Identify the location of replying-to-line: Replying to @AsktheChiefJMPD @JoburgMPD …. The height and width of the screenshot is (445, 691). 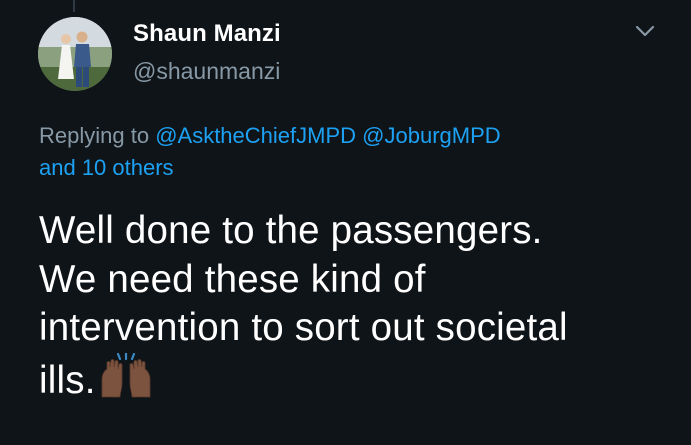
(359, 152).